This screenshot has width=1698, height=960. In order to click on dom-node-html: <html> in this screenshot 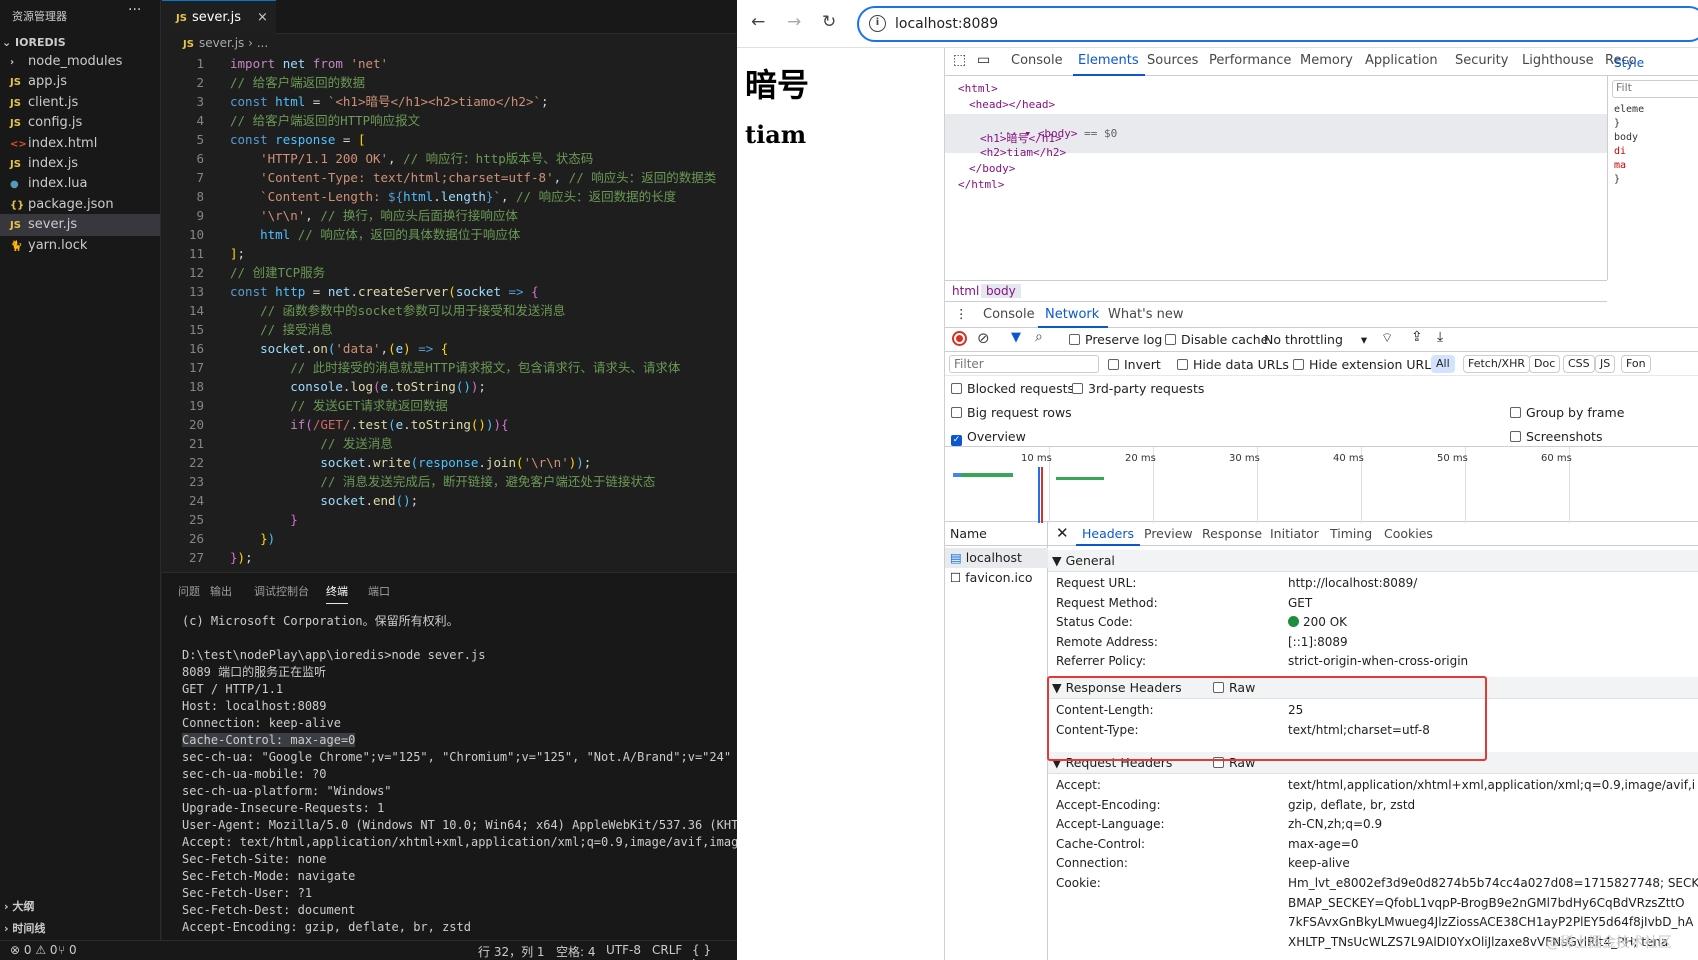, I will do `click(978, 88)`.